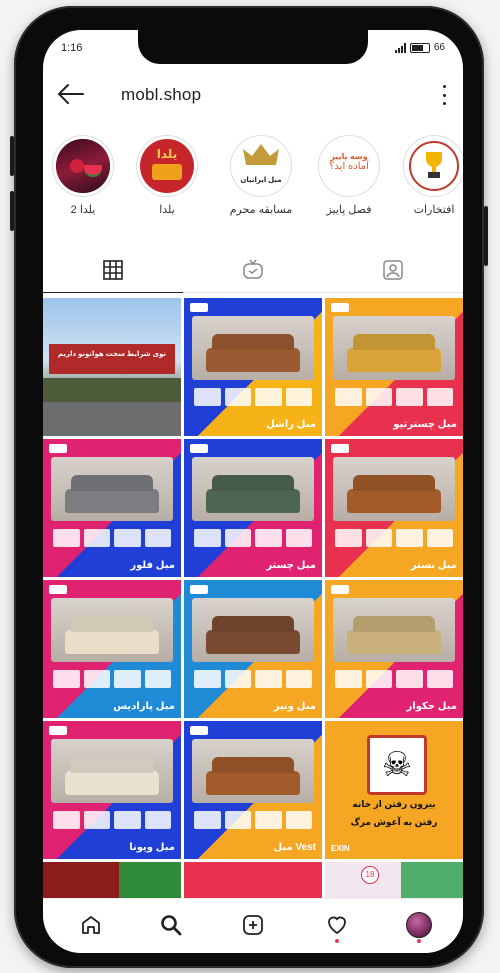 This screenshot has width=500, height=973. I want to click on highlight-image, so click(83, 166).